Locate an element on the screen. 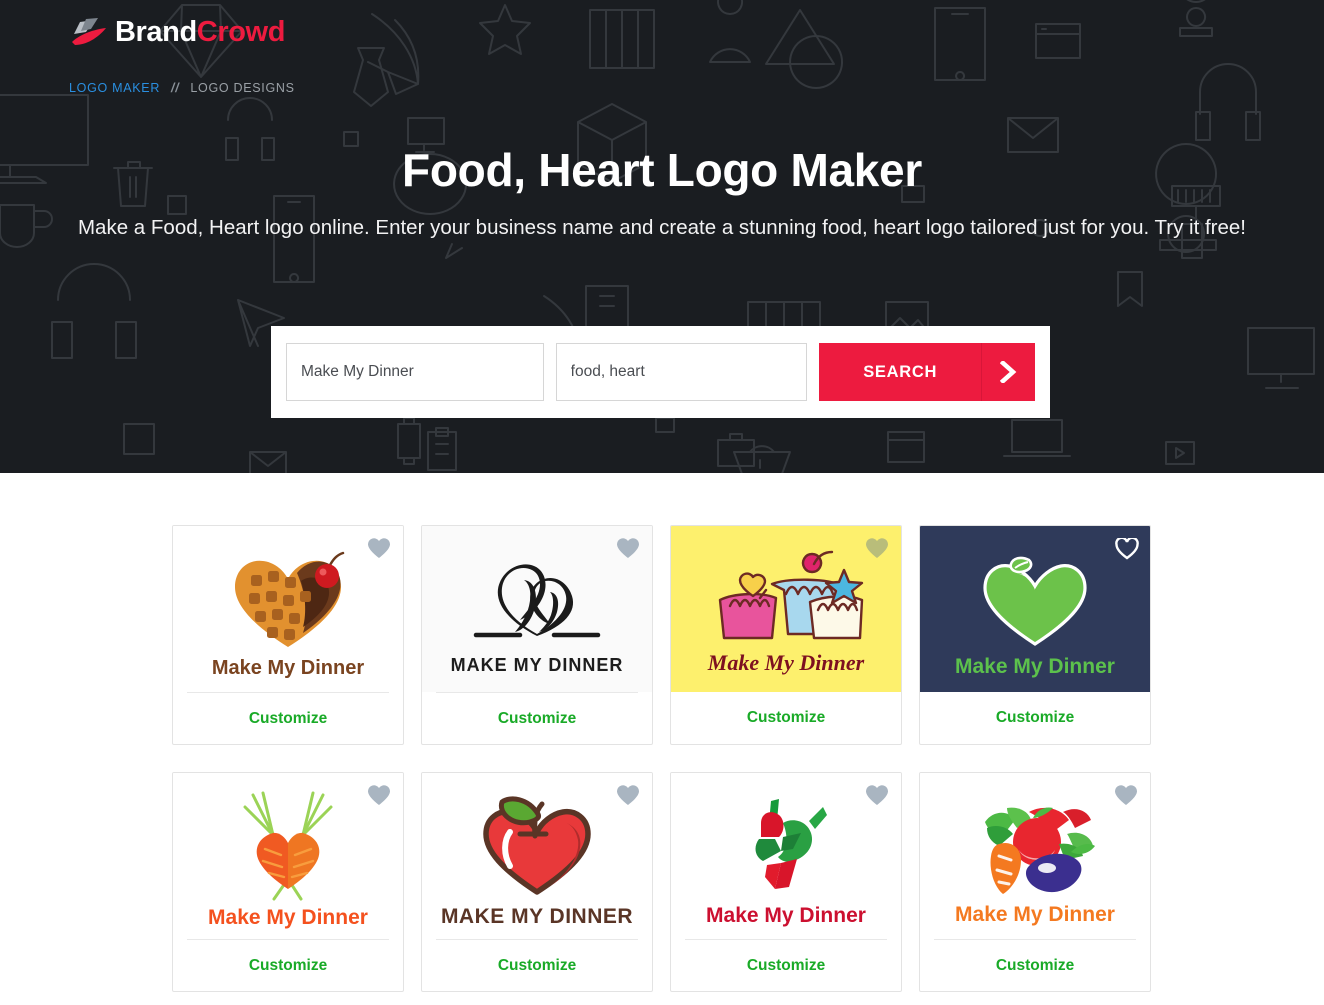 The image size is (1324, 1005). abstract-heart-swirl-icon is located at coordinates (537, 601).